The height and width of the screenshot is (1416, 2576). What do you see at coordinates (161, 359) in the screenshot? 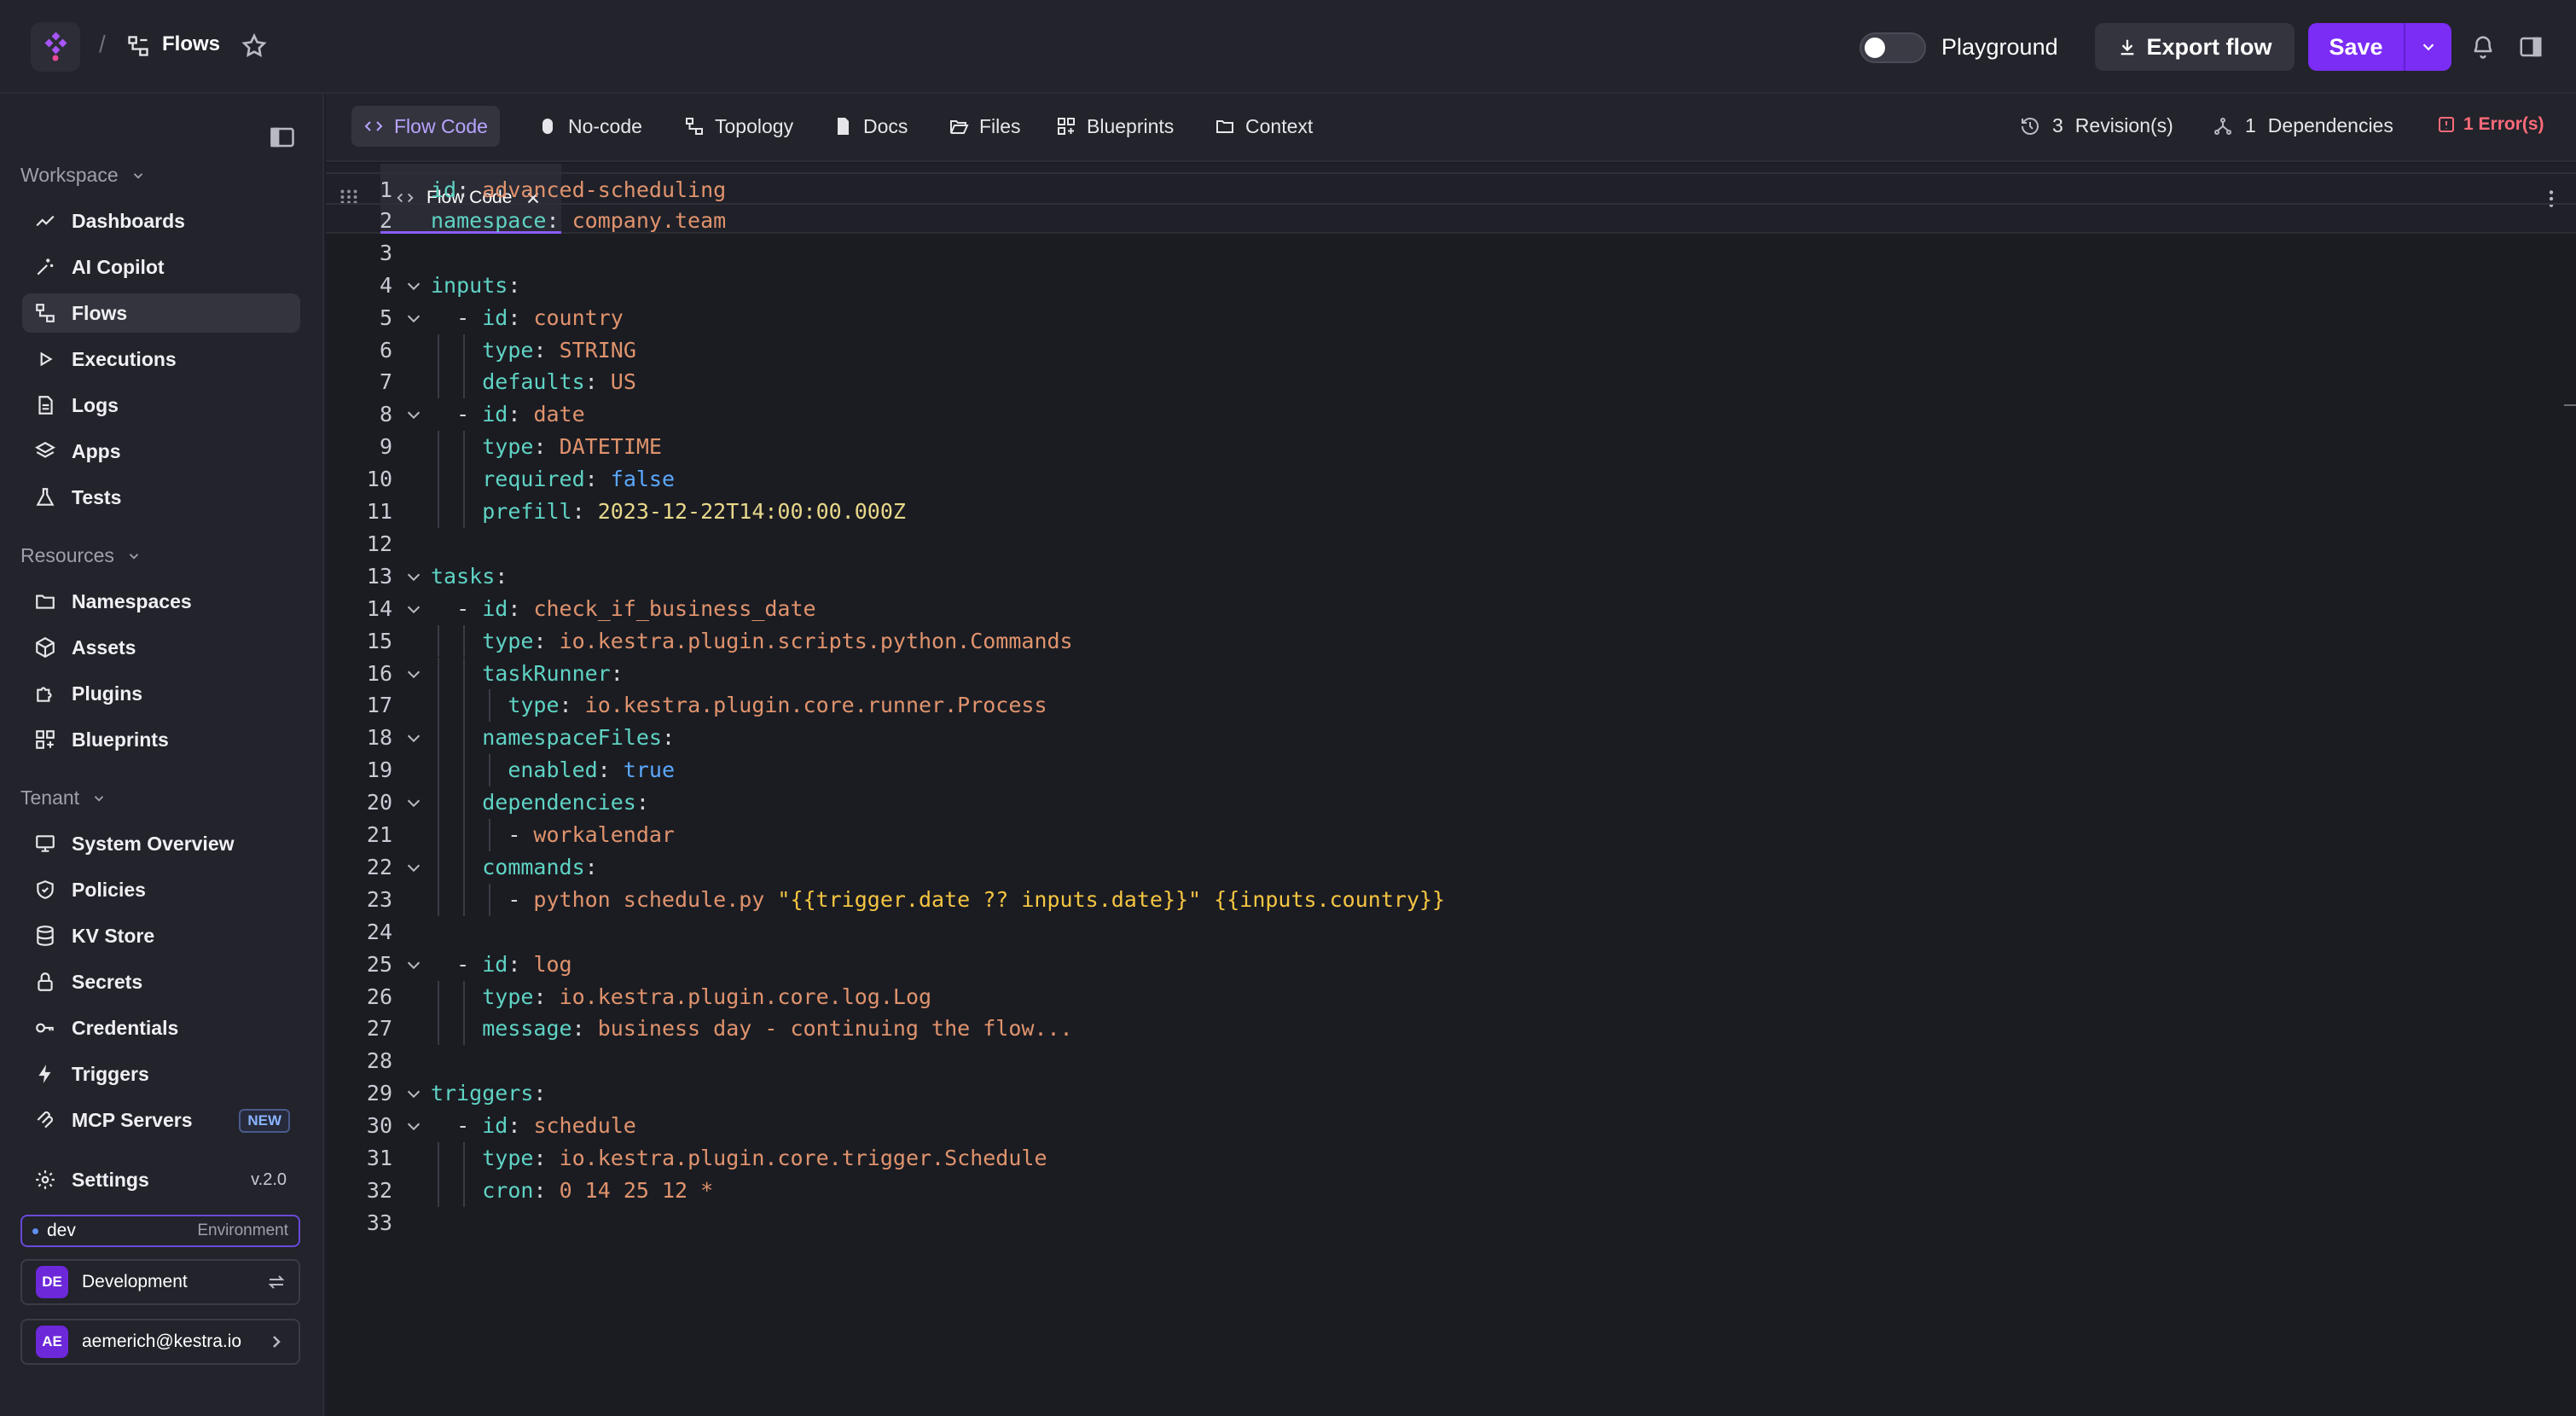
I see `sidebar-item-executions: Executions` at bounding box center [161, 359].